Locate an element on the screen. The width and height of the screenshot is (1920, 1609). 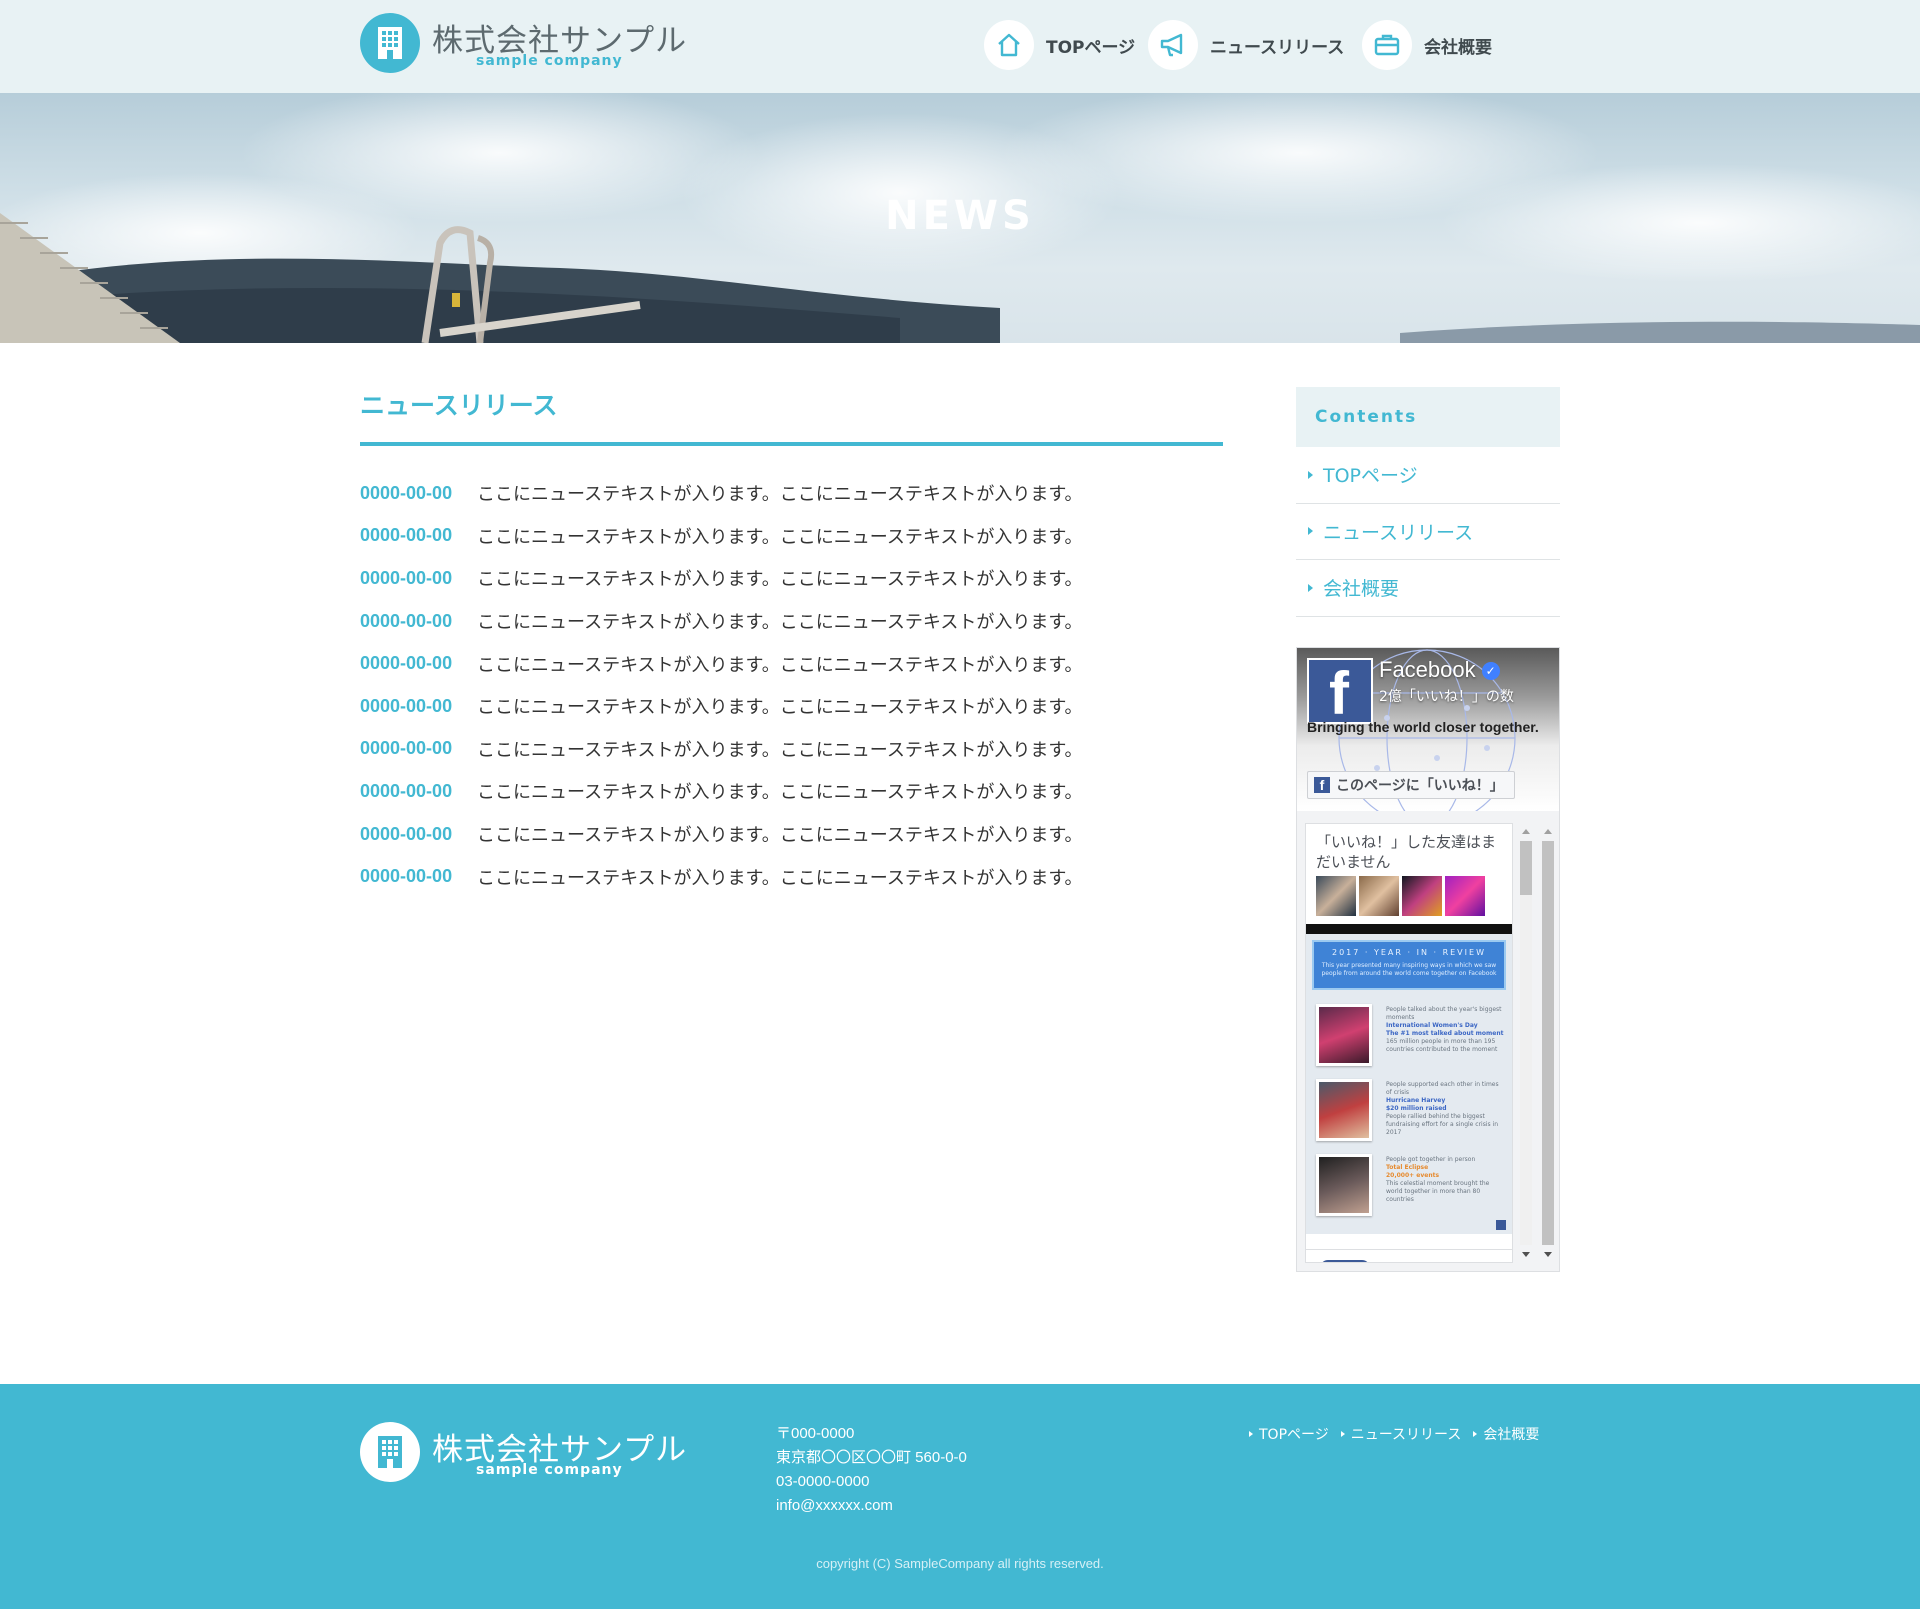
footer-nav-company: 会社概要 is located at coordinates (1506, 1434).